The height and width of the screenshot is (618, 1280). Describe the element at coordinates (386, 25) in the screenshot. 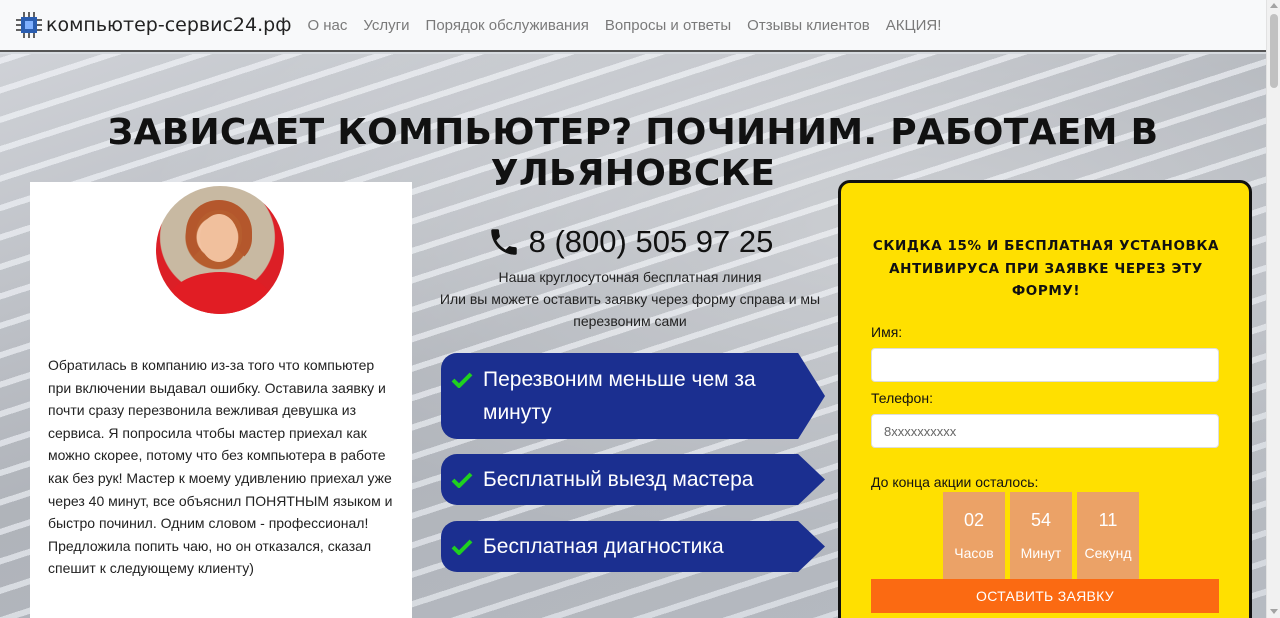

I see `nav-link-services: Услуги` at that location.